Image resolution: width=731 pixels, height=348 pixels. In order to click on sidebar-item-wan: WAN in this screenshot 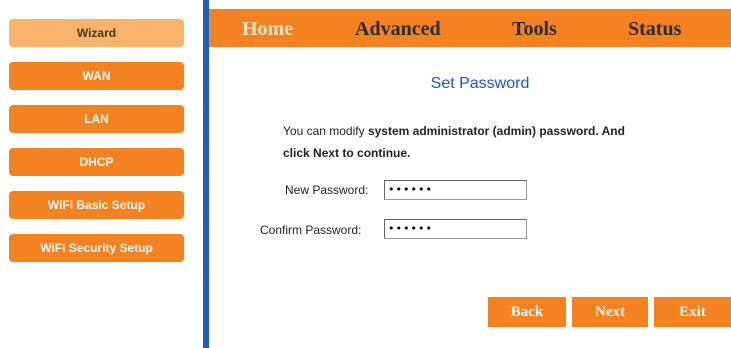, I will do `click(96, 76)`.